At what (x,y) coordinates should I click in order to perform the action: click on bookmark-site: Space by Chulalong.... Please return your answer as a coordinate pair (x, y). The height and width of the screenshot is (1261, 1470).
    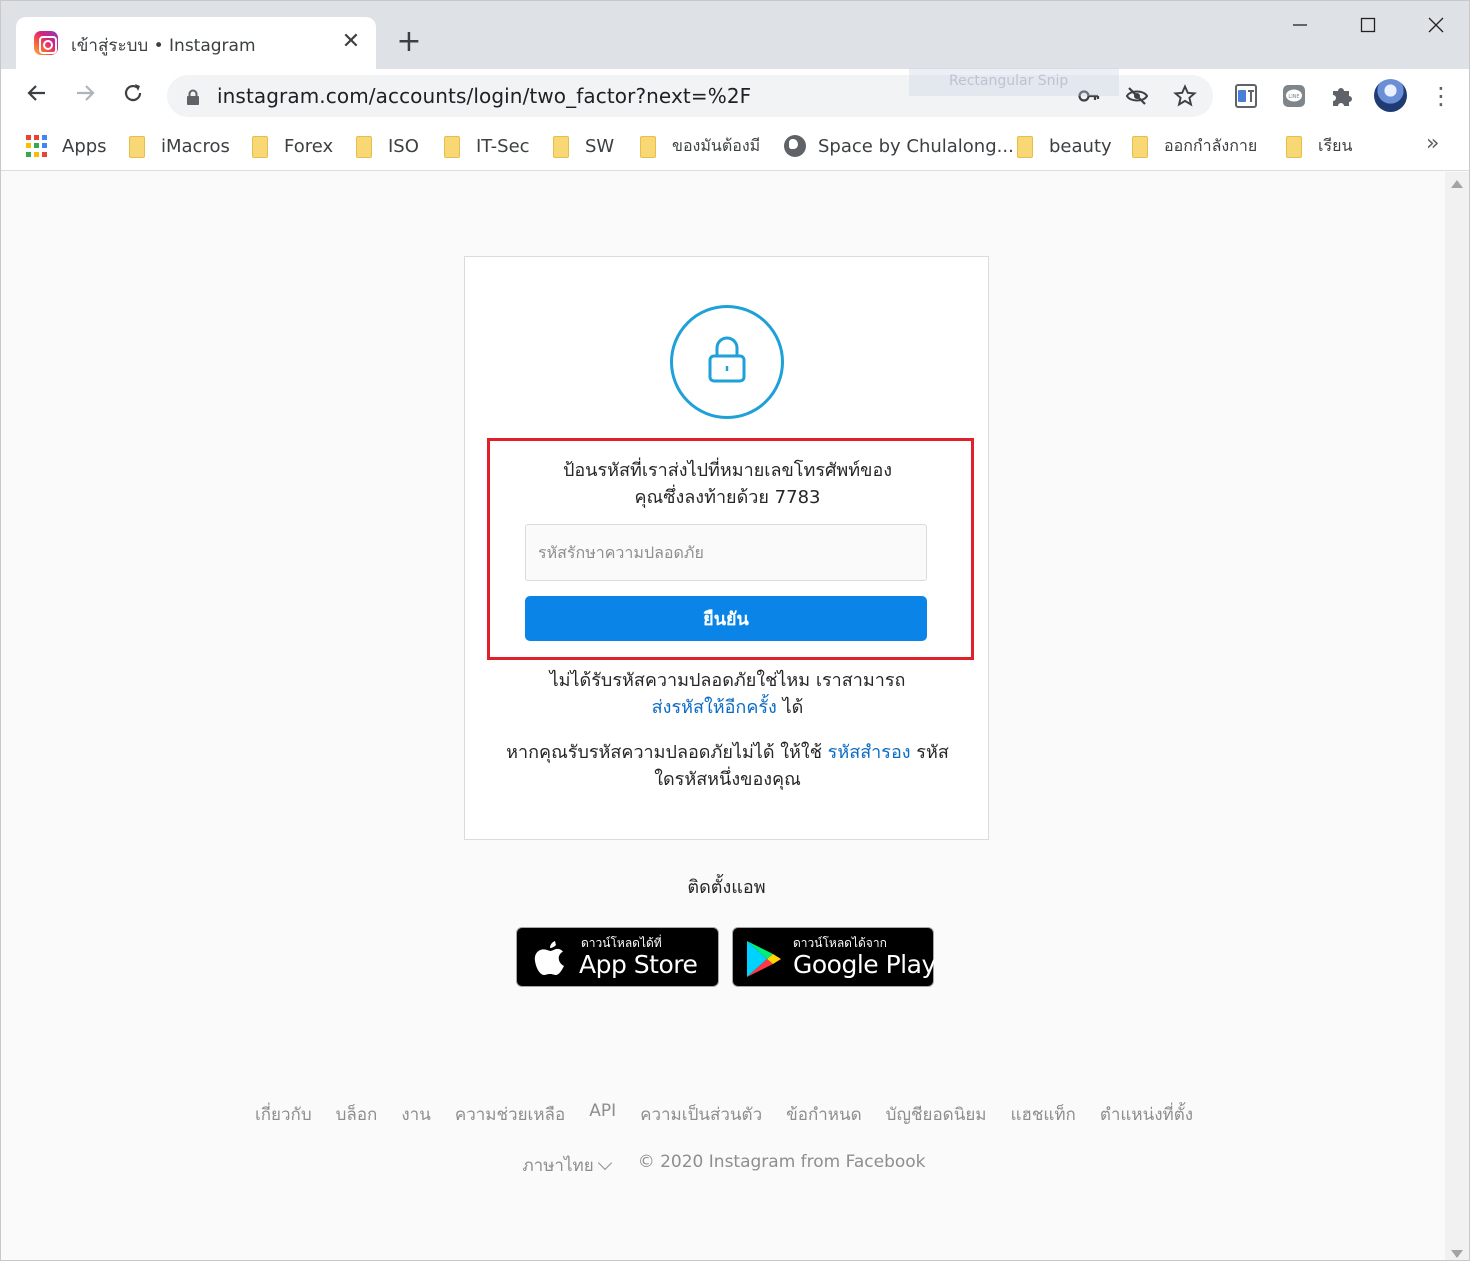
    Looking at the image, I should click on (899, 146).